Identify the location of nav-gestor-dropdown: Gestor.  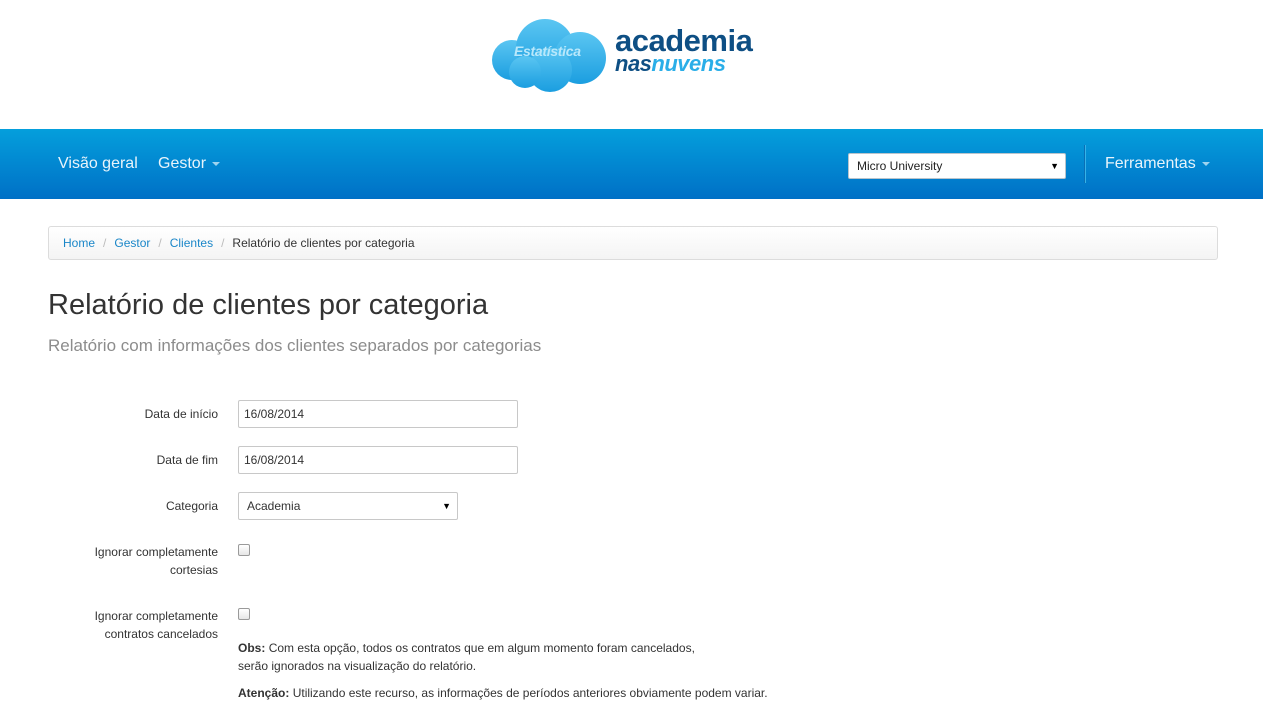
(189, 164).